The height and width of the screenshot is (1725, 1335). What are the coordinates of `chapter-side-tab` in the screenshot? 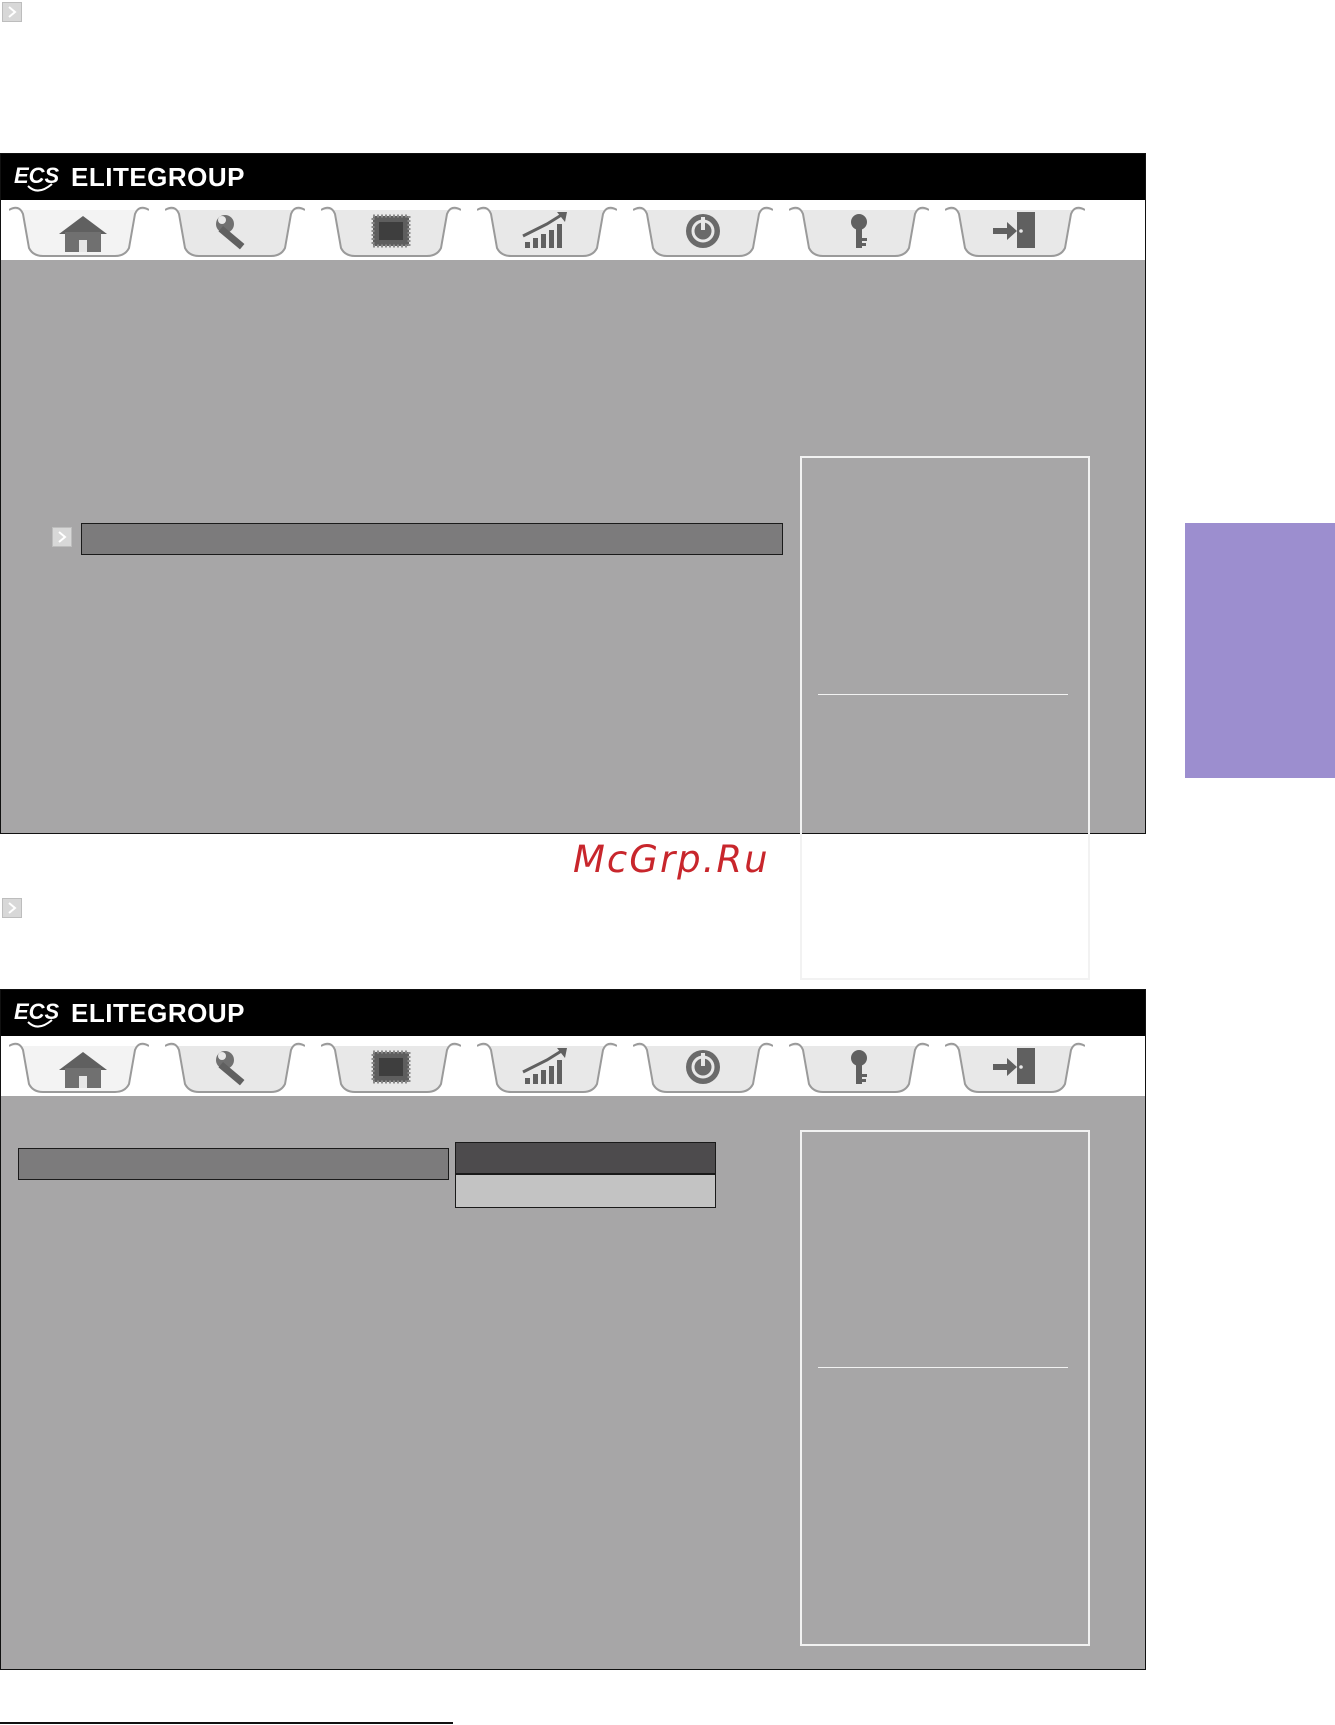 It's located at (1260, 650).